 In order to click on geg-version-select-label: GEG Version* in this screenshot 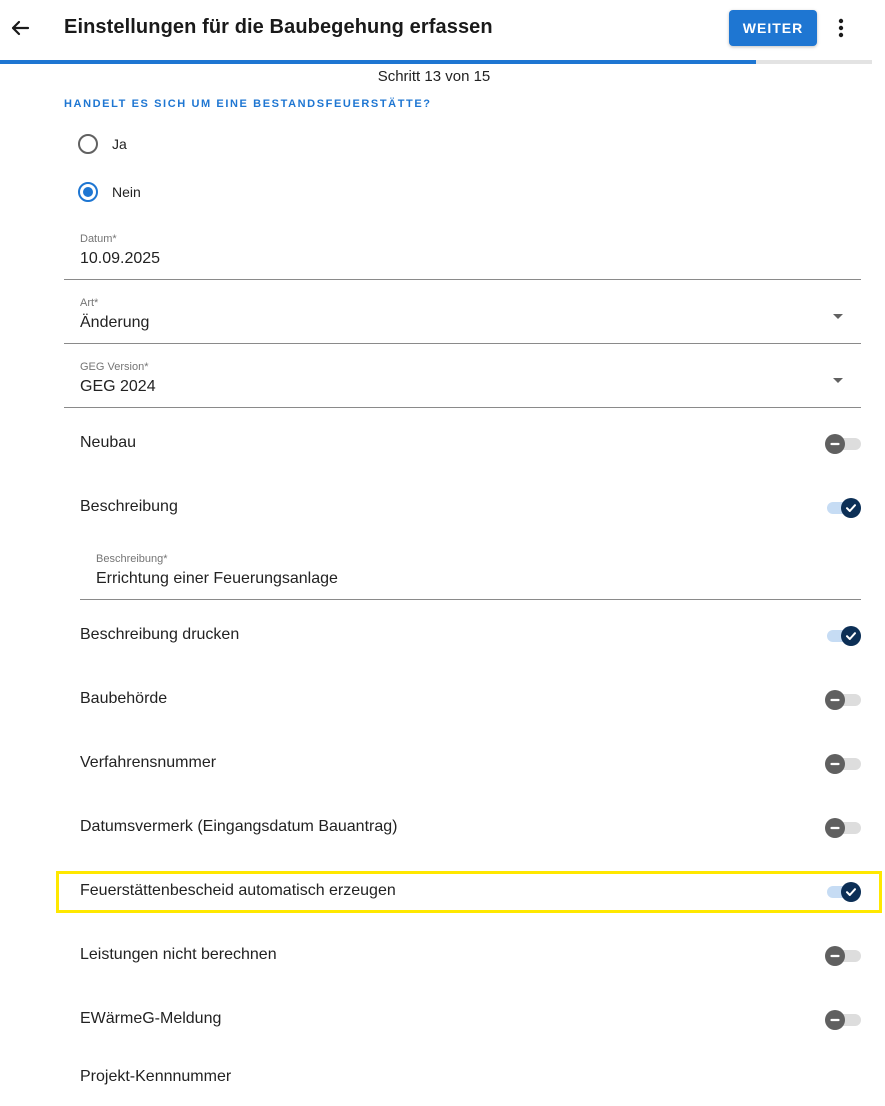, I will do `click(114, 367)`.